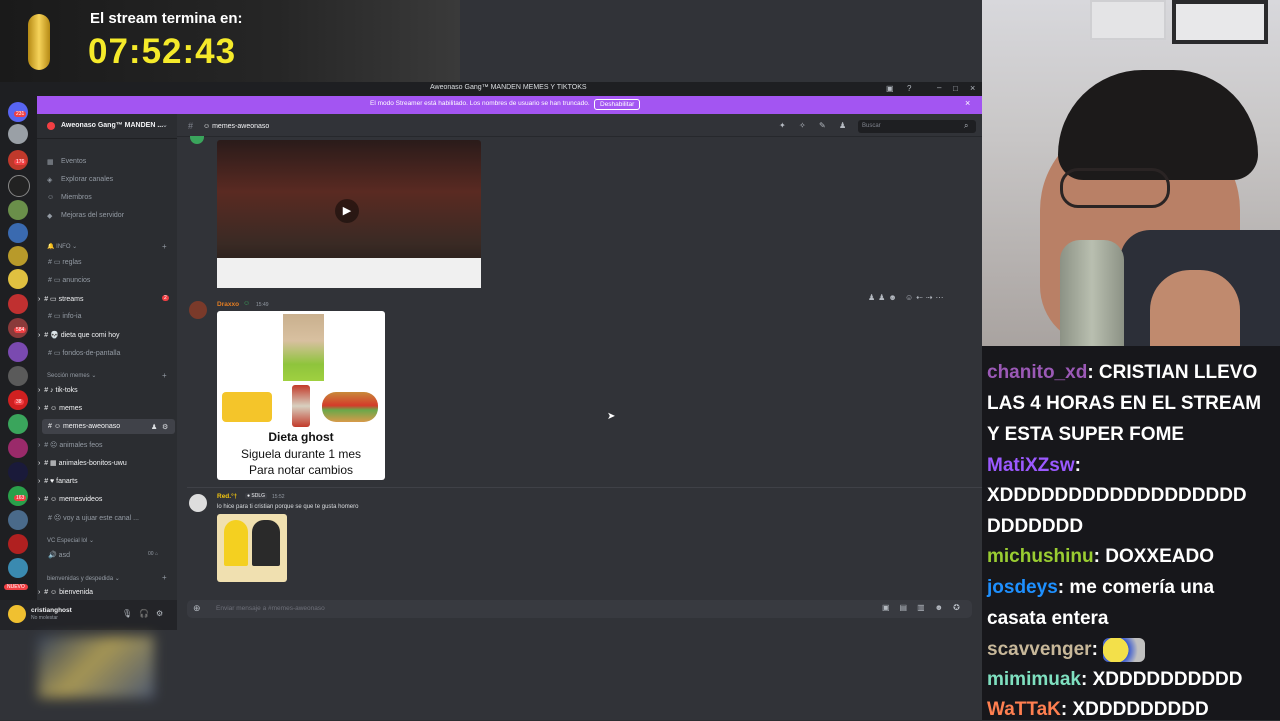 Image resolution: width=1280 pixels, height=721 pixels. What do you see at coordinates (165, 427) in the screenshot?
I see `gear-icon: ⚙` at bounding box center [165, 427].